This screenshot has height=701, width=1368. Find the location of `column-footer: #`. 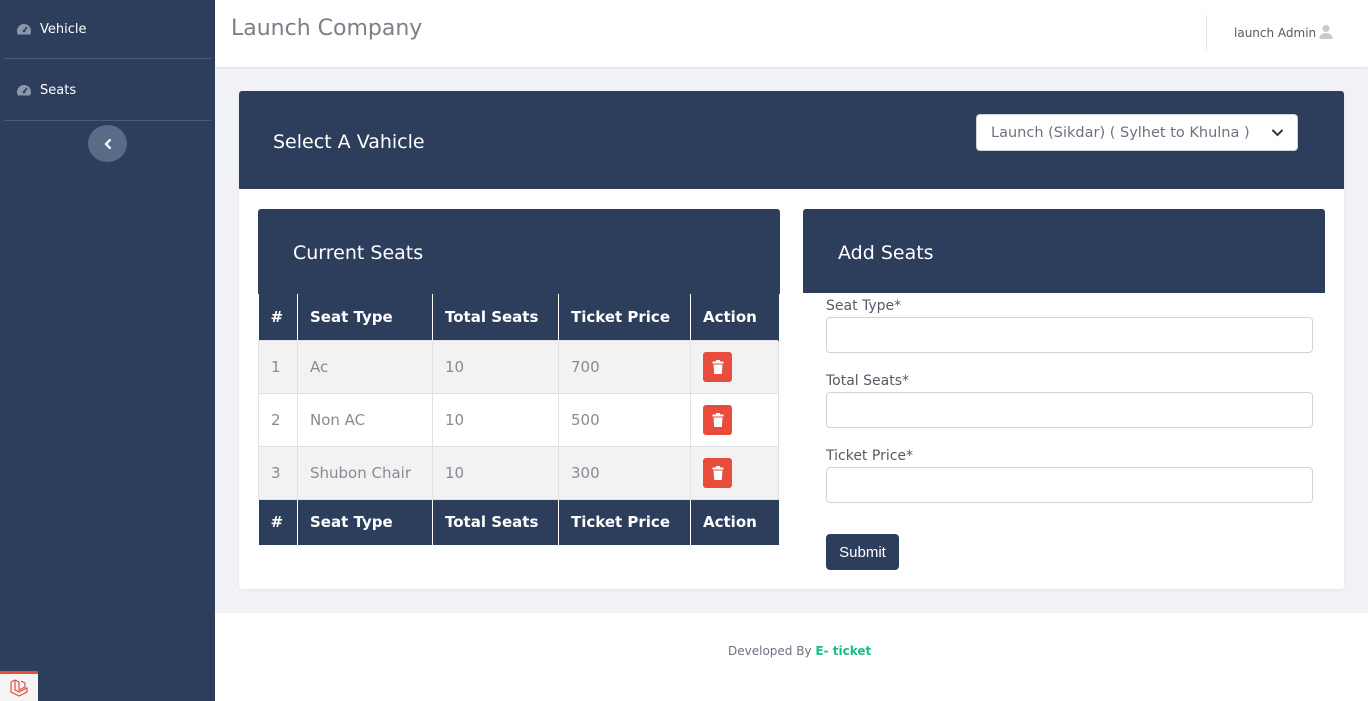

column-footer: # is located at coordinates (278, 522).